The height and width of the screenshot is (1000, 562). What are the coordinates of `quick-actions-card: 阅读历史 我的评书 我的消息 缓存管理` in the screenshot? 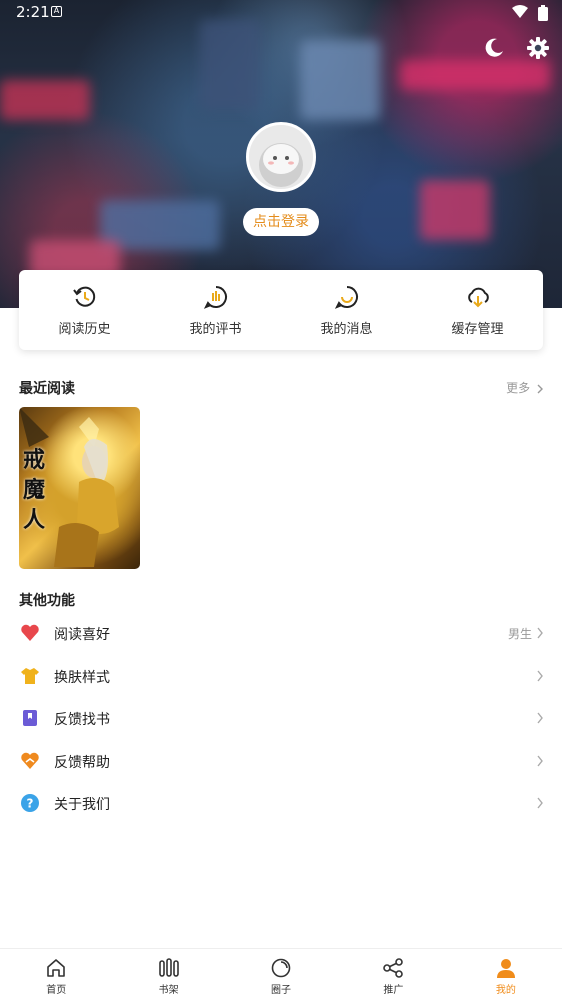 It's located at (281, 310).